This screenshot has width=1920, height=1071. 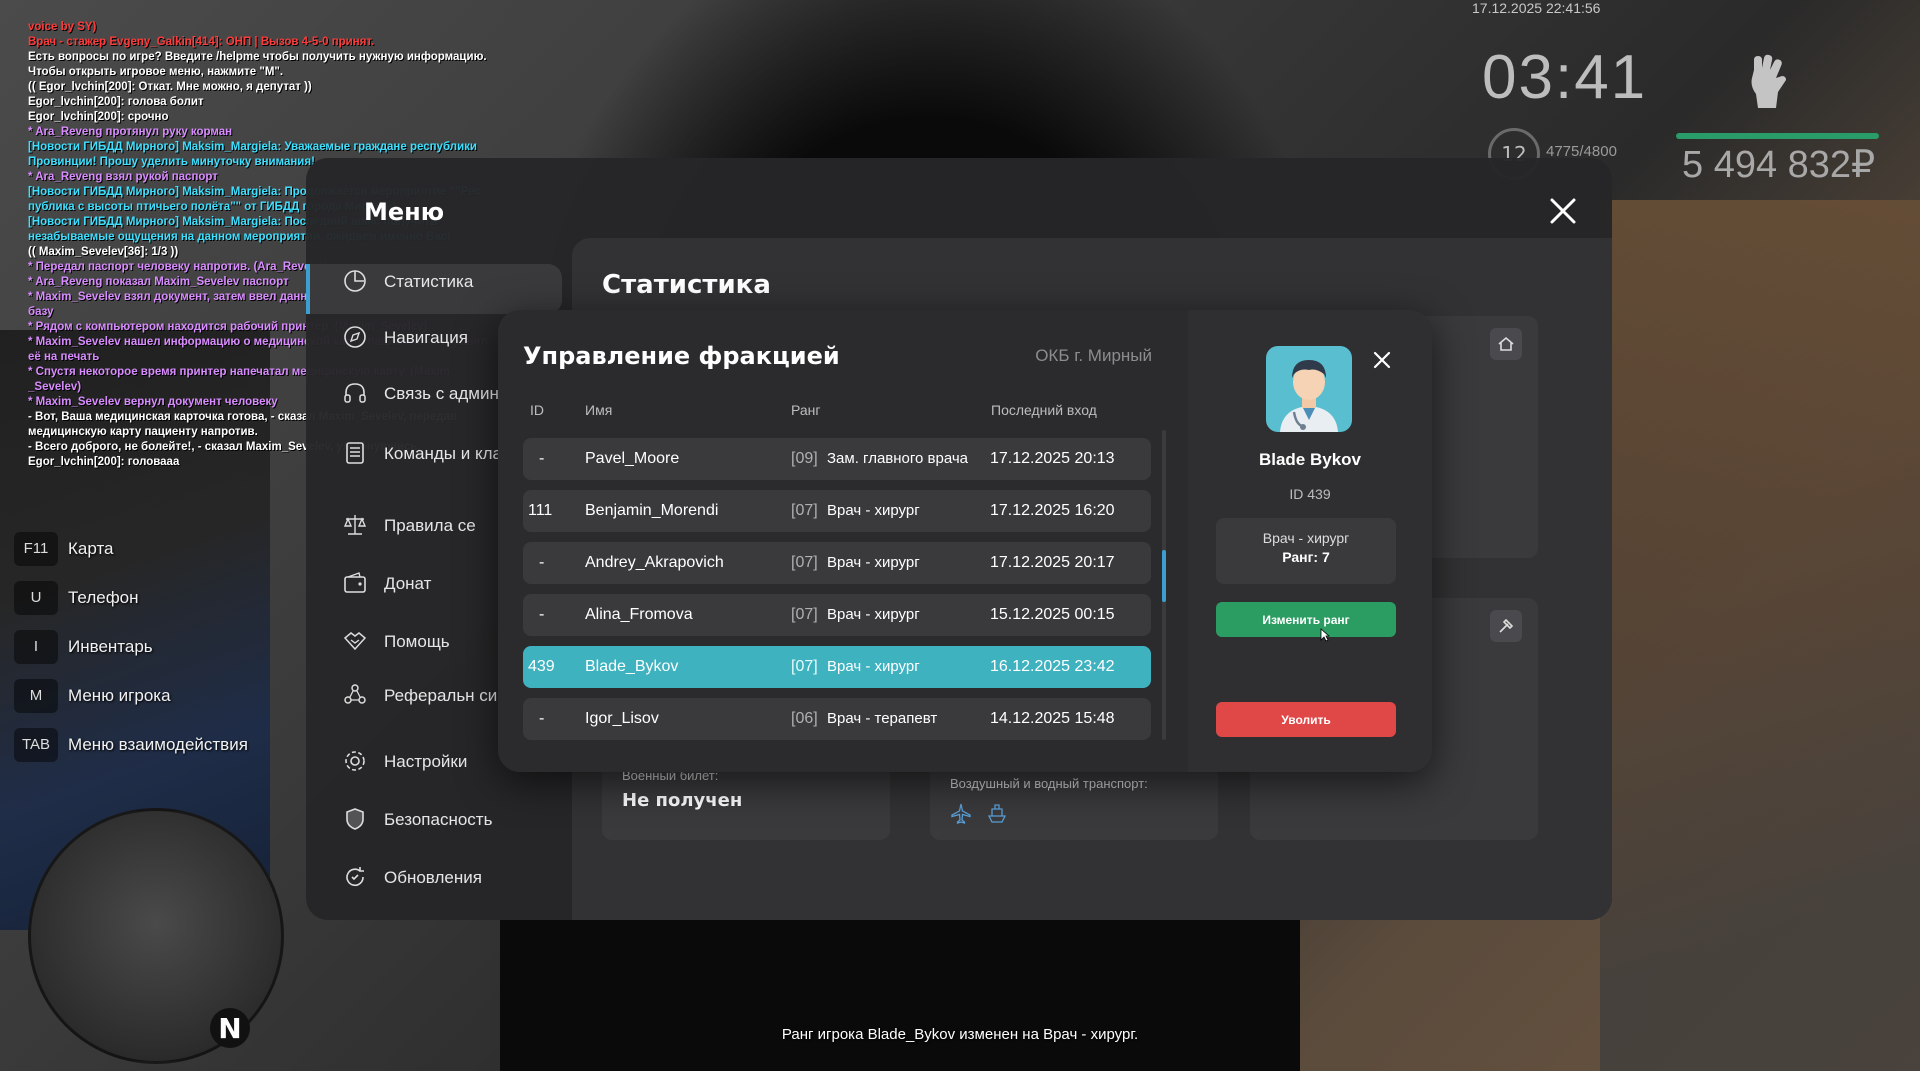 What do you see at coordinates (1306, 538) in the screenshot?
I see `player-position: Врач - хирург` at bounding box center [1306, 538].